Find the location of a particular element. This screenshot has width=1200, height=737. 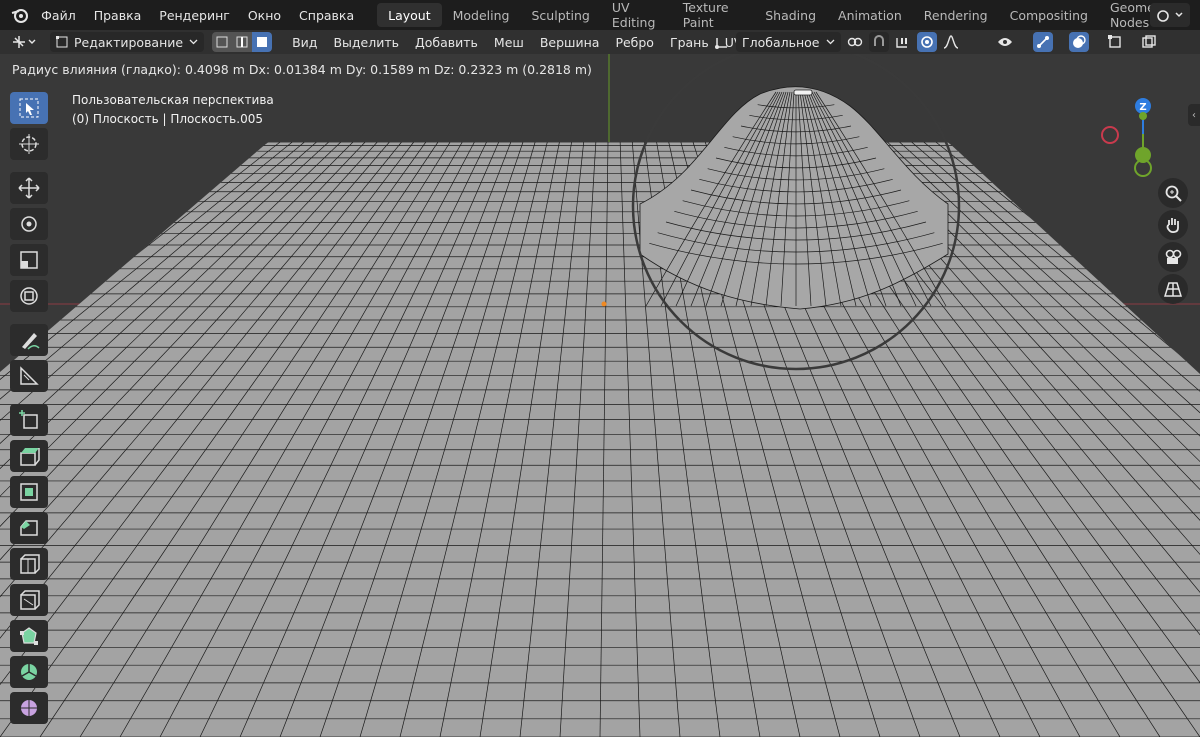

extrude-tool-icon is located at coordinates (29, 456).